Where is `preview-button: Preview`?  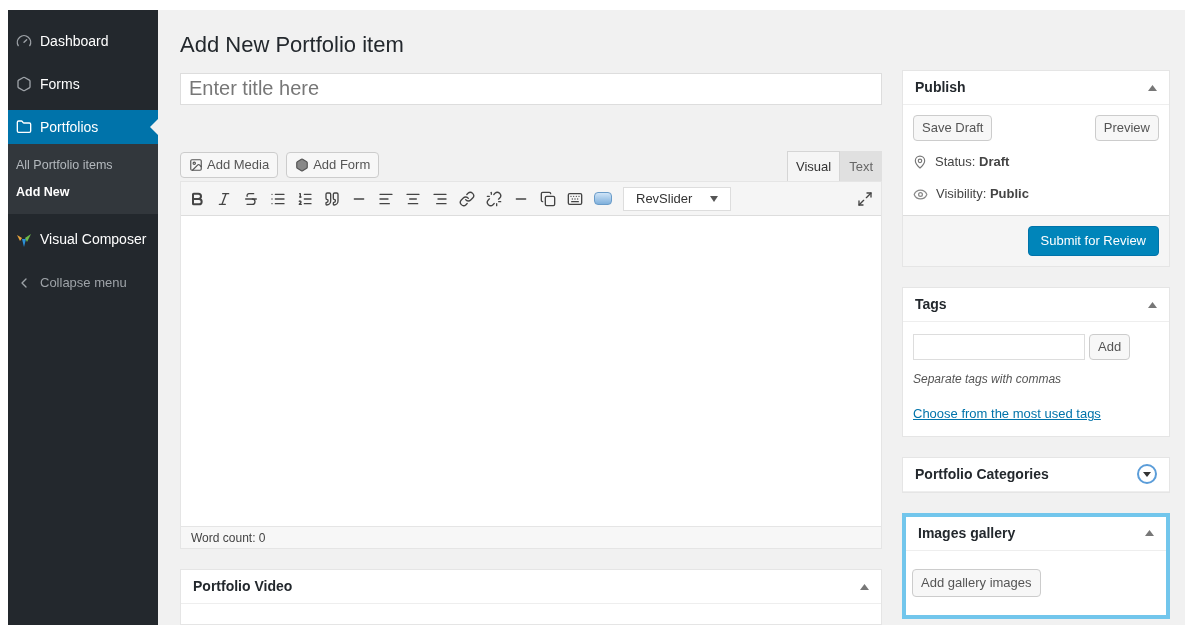
preview-button: Preview is located at coordinates (1126, 128).